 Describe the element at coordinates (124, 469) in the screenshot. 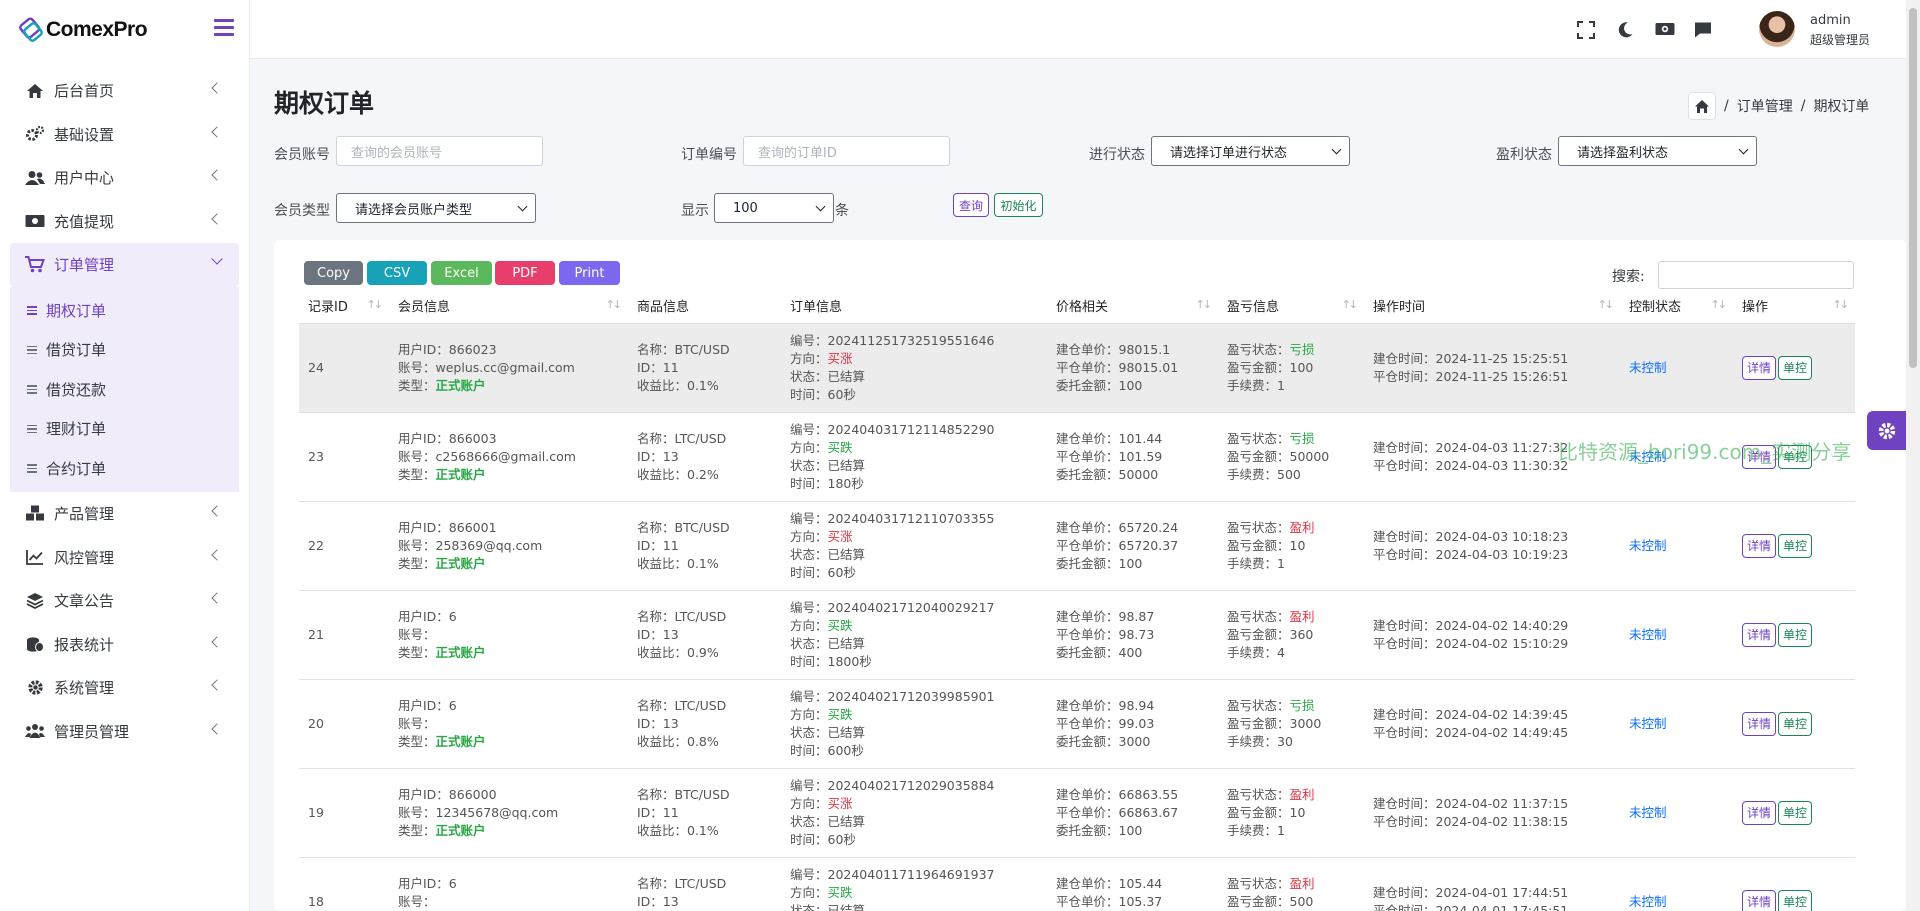

I see `submenu-contract-orders: 合约订单` at that location.